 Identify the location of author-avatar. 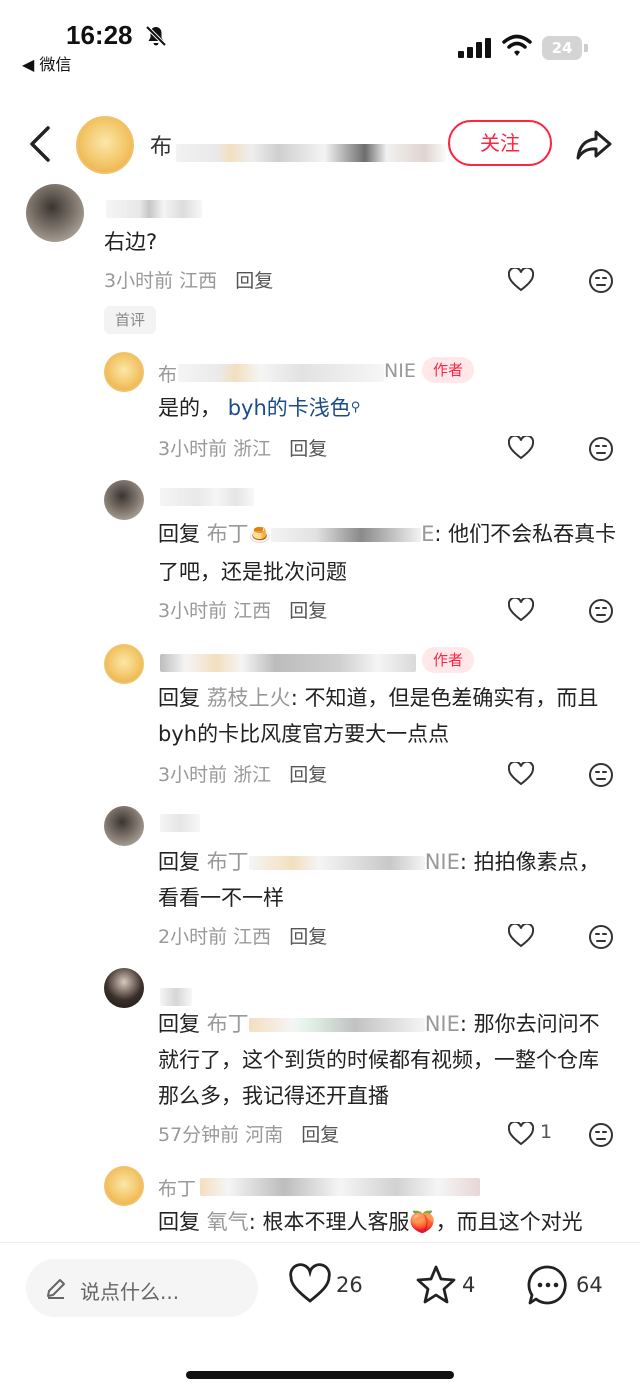
(105, 145).